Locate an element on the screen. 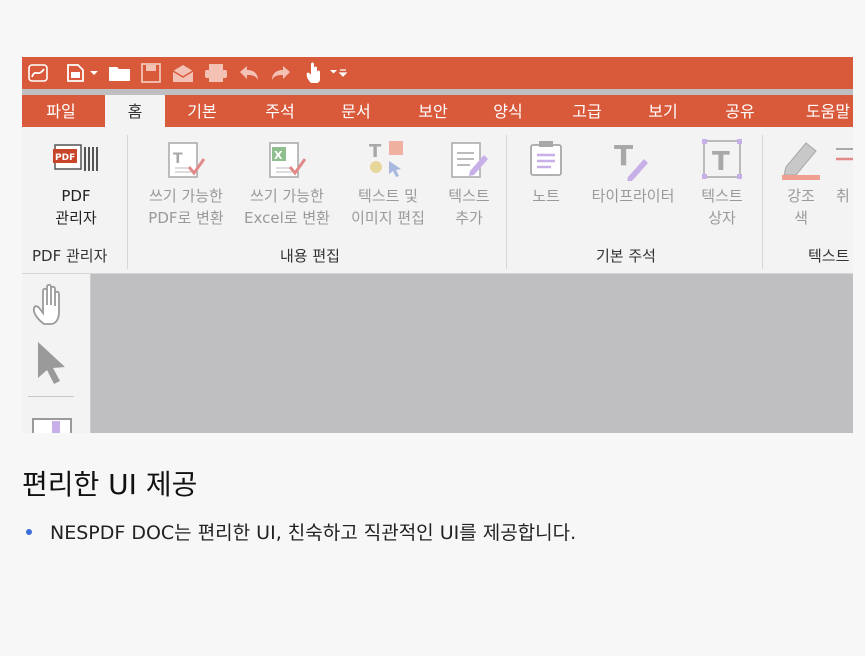 The height and width of the screenshot is (656, 865). page-thumbnail-icon is located at coordinates (52, 425).